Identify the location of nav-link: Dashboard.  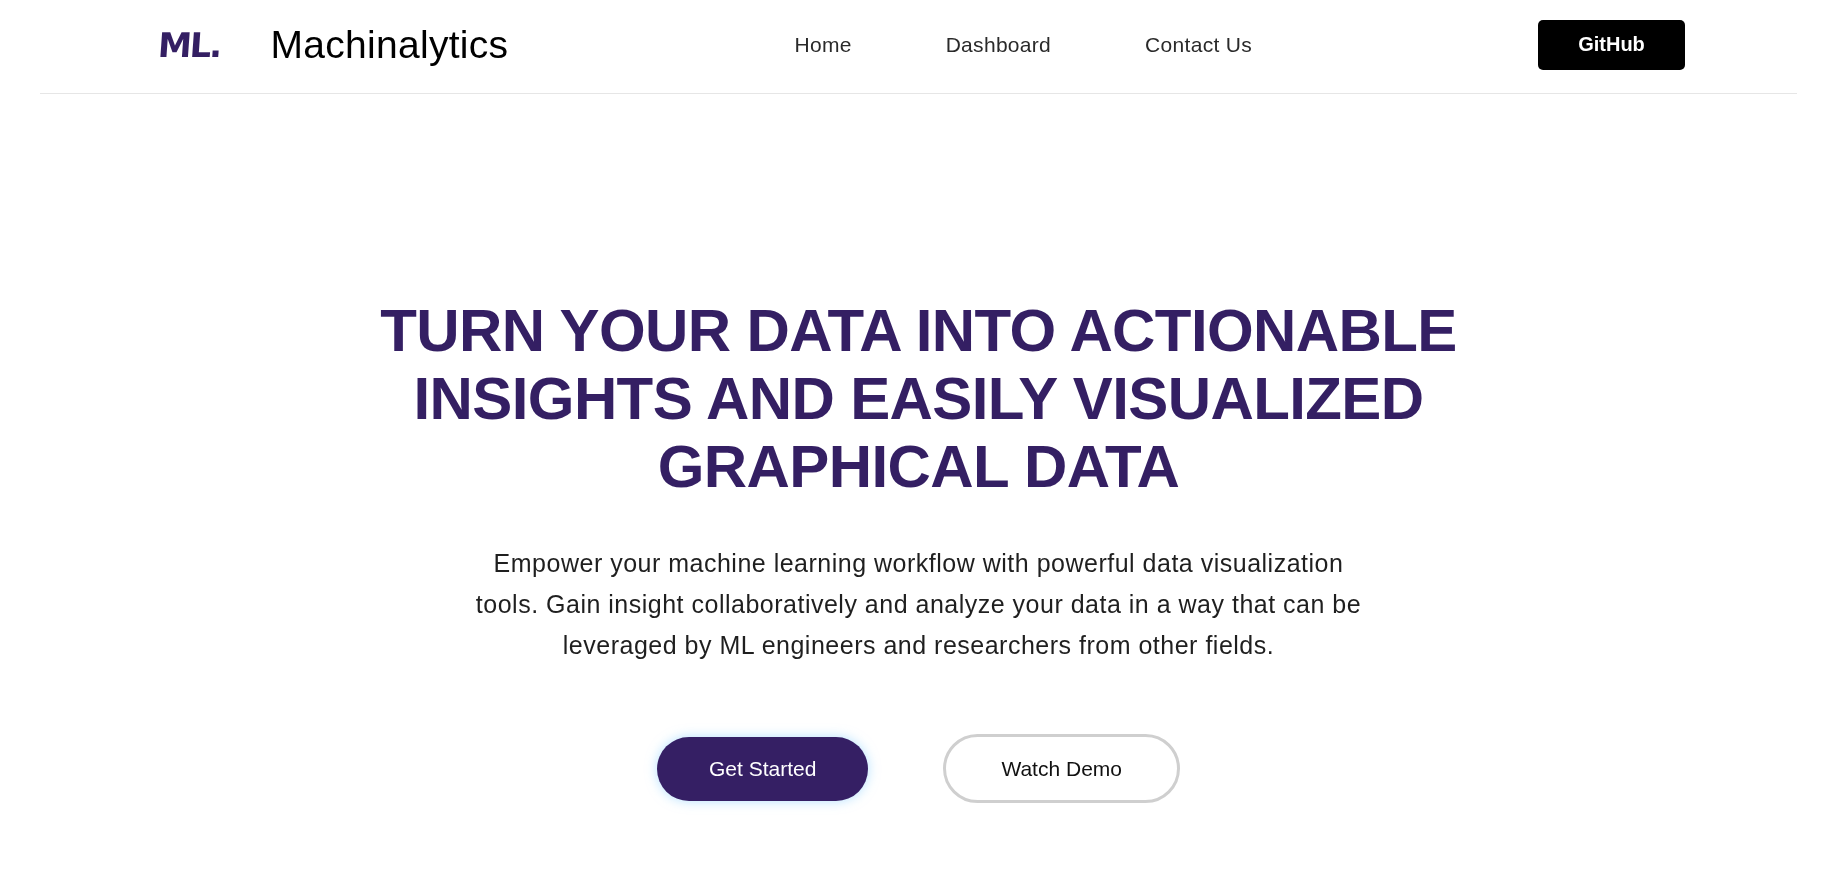
(998, 44).